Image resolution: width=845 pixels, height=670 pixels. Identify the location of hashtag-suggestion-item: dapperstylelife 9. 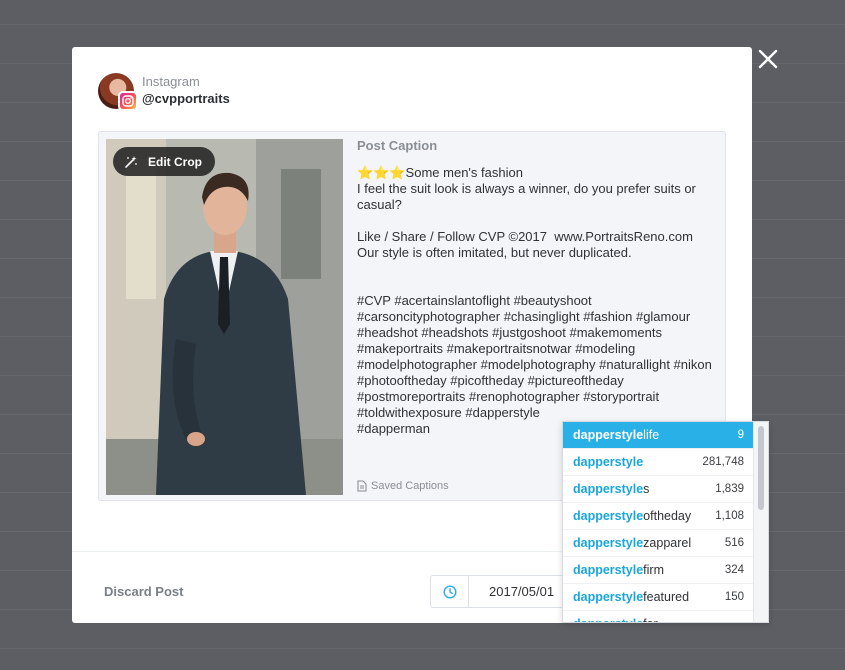
(658, 435).